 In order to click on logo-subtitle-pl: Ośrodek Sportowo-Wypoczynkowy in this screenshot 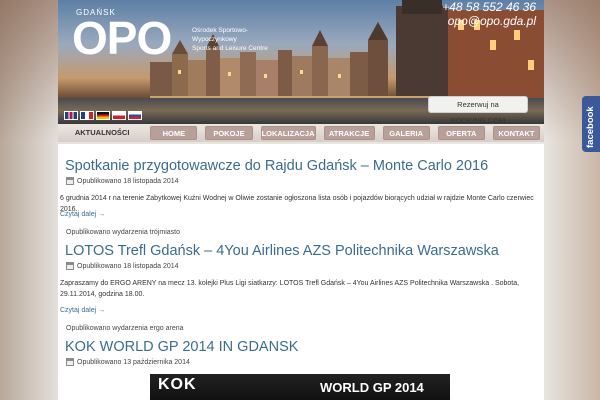, I will do `click(220, 35)`.